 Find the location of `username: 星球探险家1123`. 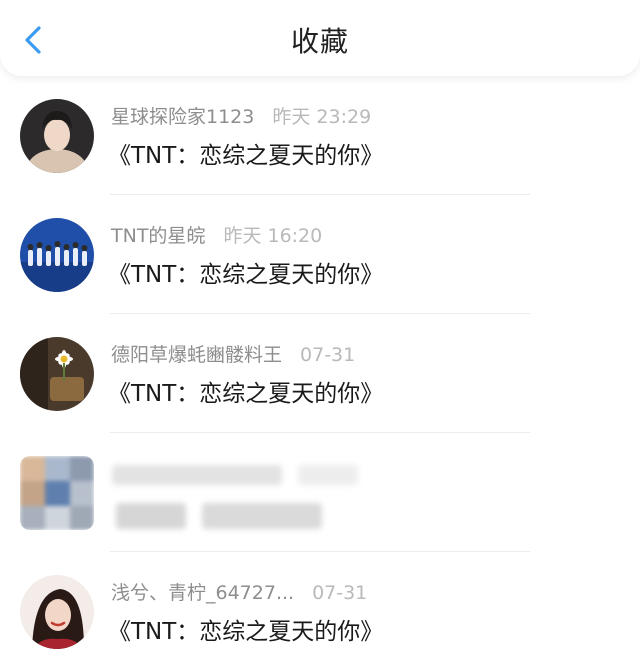

username: 星球探险家1123 is located at coordinates (182, 117).